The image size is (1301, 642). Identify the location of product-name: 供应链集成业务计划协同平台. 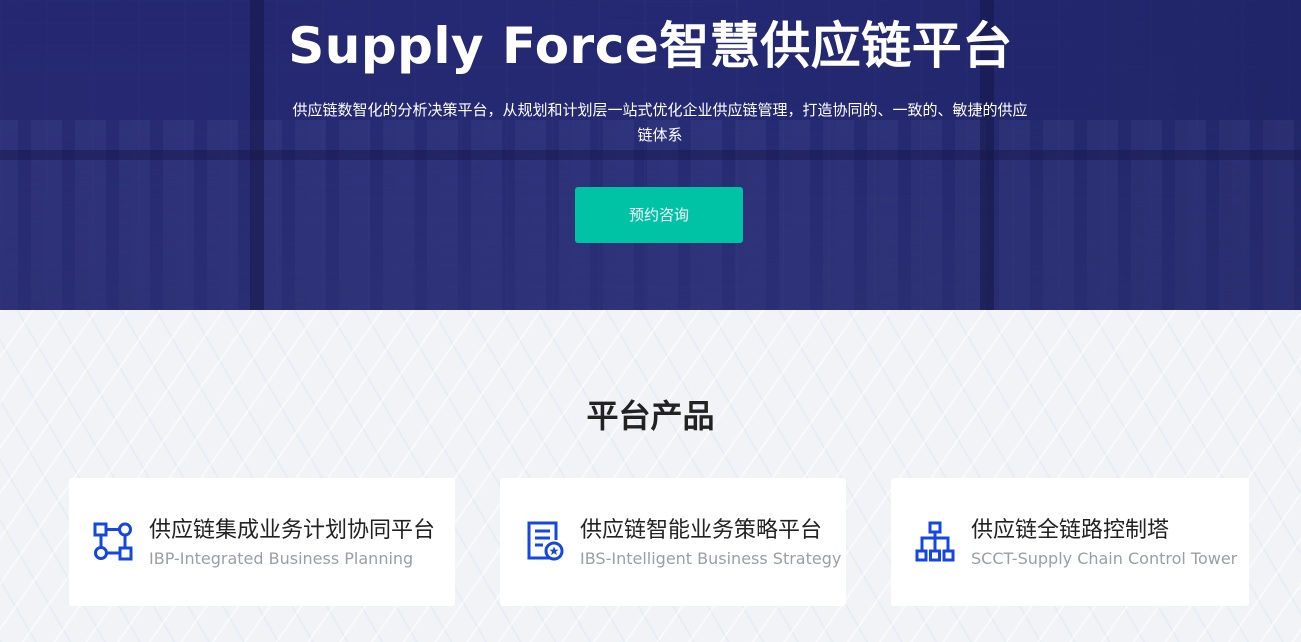
(292, 530).